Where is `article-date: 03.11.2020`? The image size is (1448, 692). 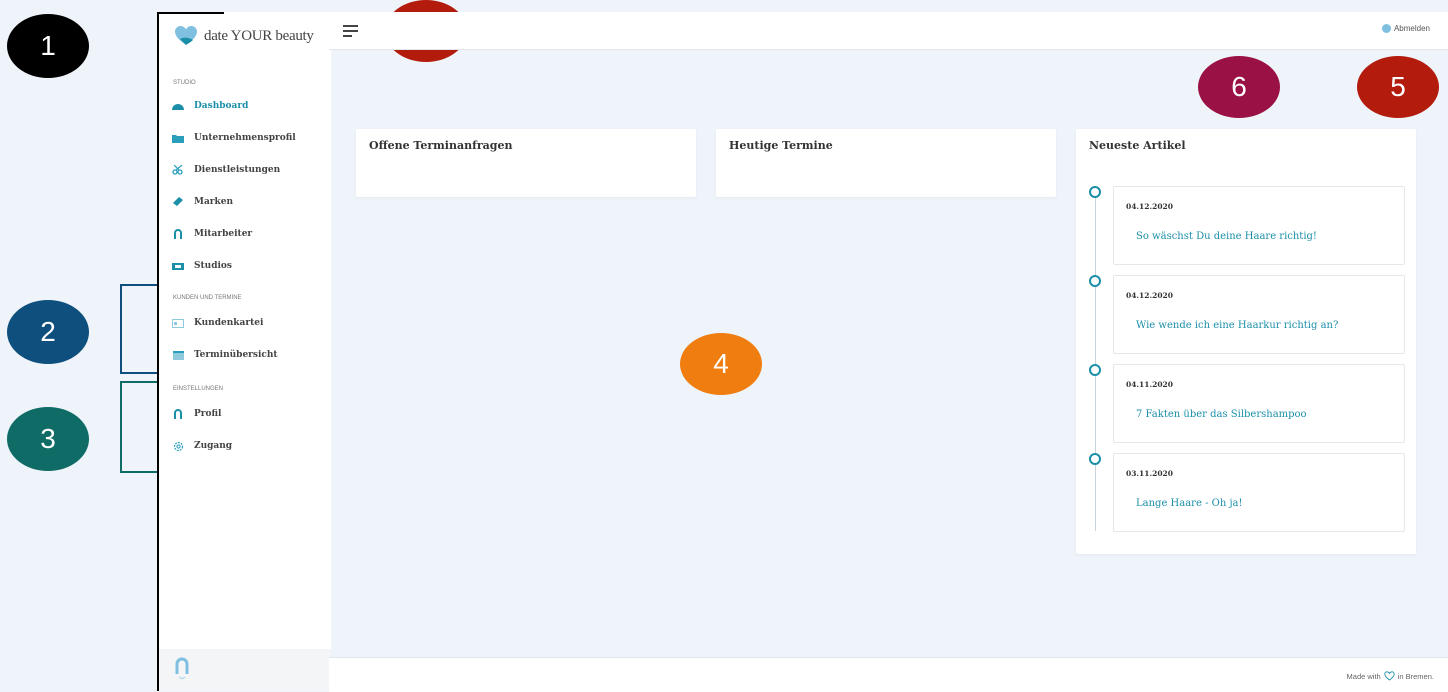
article-date: 03.11.2020 is located at coordinates (1149, 473).